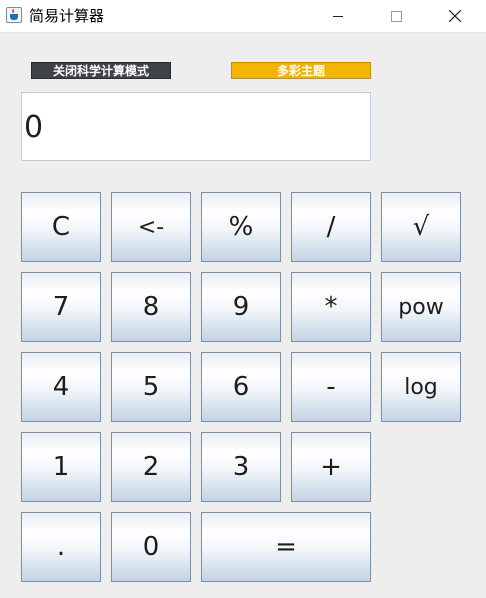 The width and height of the screenshot is (486, 598). I want to click on digit-2-button: 2, so click(151, 467).